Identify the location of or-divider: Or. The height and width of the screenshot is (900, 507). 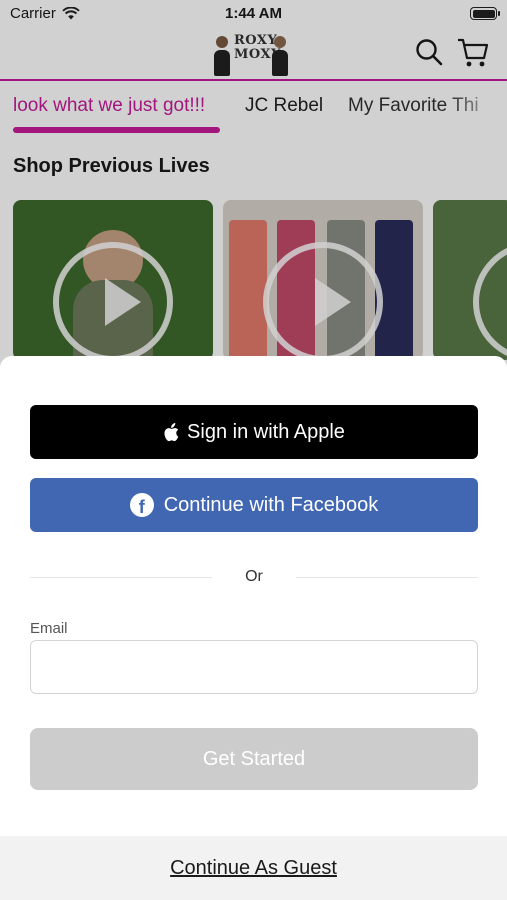
(254, 578).